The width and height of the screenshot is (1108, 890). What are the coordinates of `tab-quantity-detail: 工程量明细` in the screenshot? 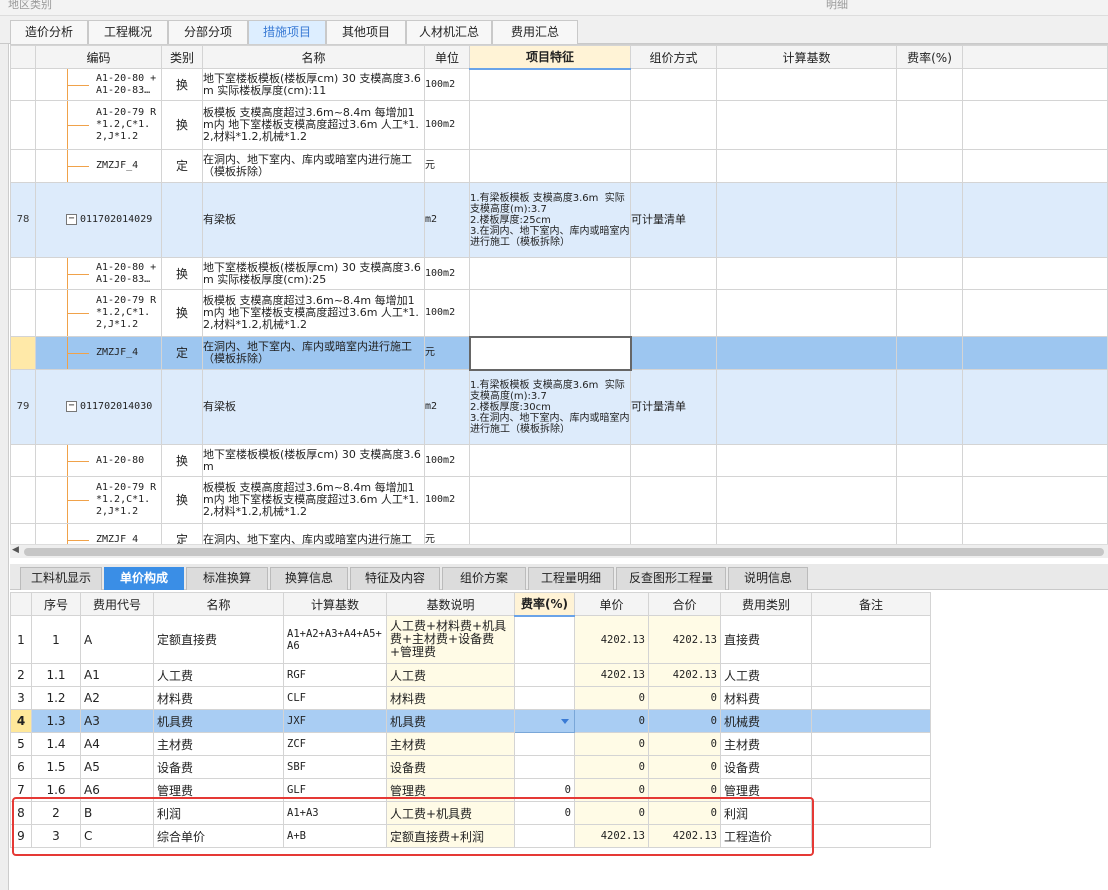 It's located at (571, 578).